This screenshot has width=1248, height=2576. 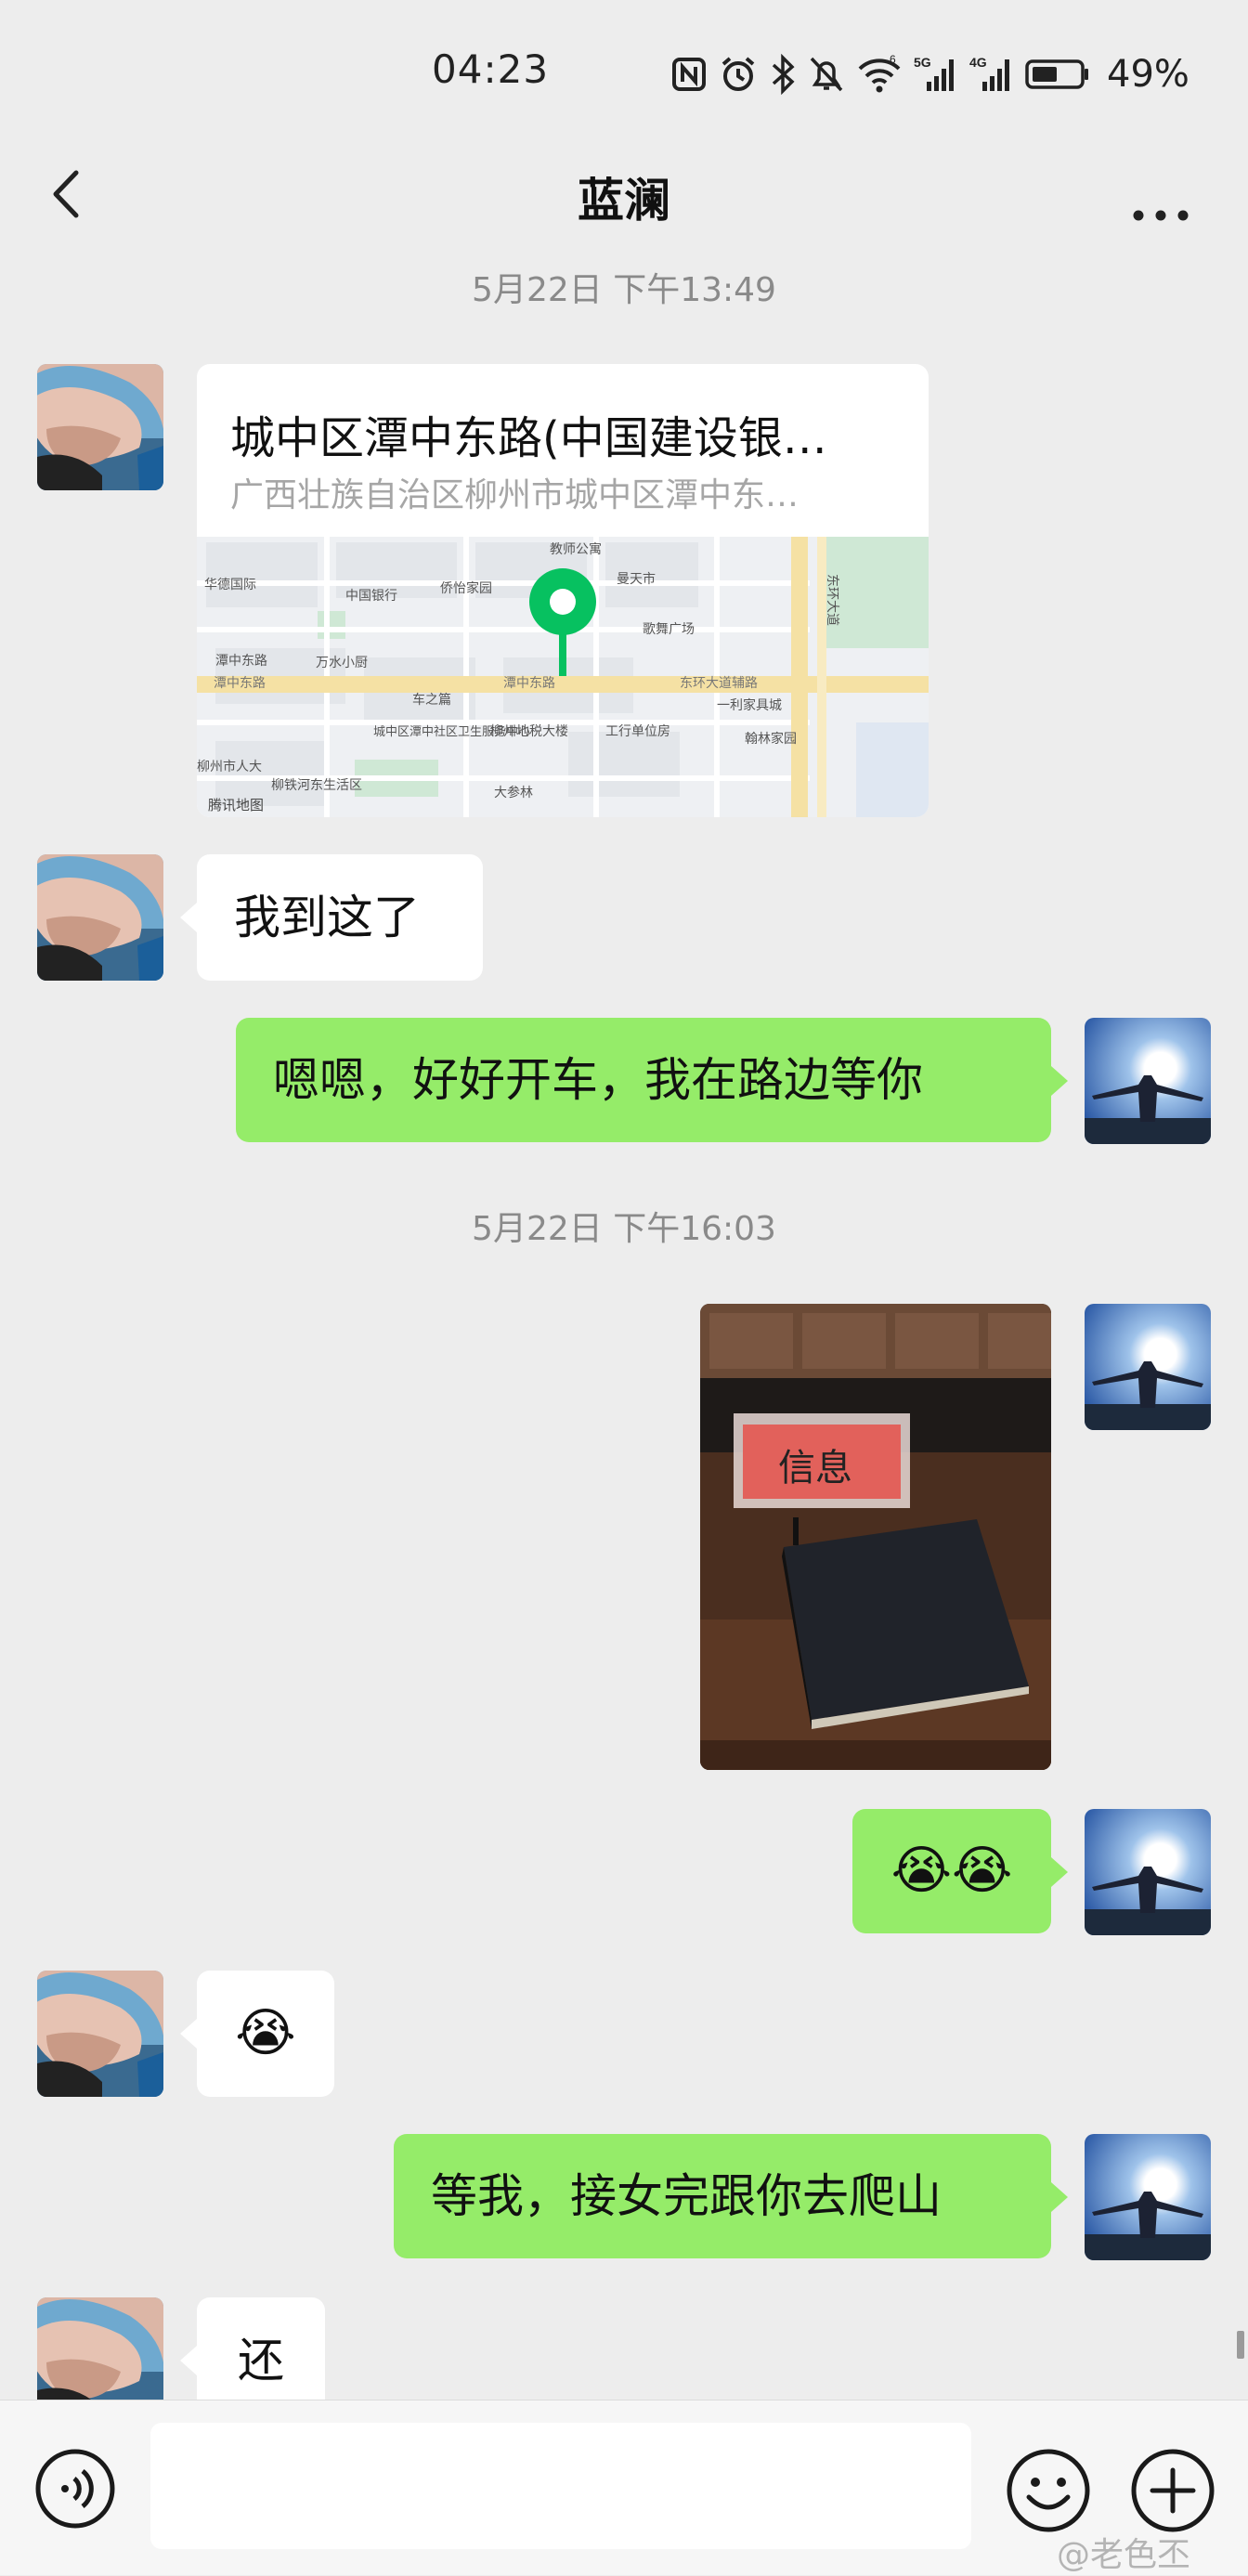 I want to click on network-5g-label: 5G, so click(x=922, y=62).